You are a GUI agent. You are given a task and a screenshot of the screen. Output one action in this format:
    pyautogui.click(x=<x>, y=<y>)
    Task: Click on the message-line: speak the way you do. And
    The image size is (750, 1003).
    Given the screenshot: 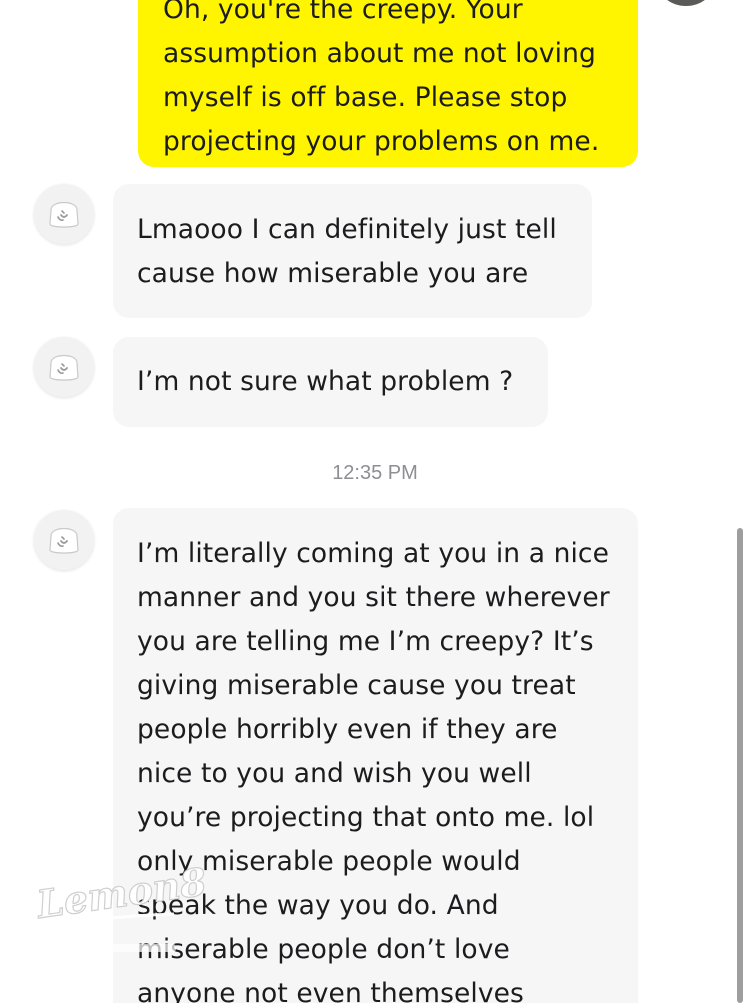 What is the action you would take?
    pyautogui.click(x=318, y=905)
    